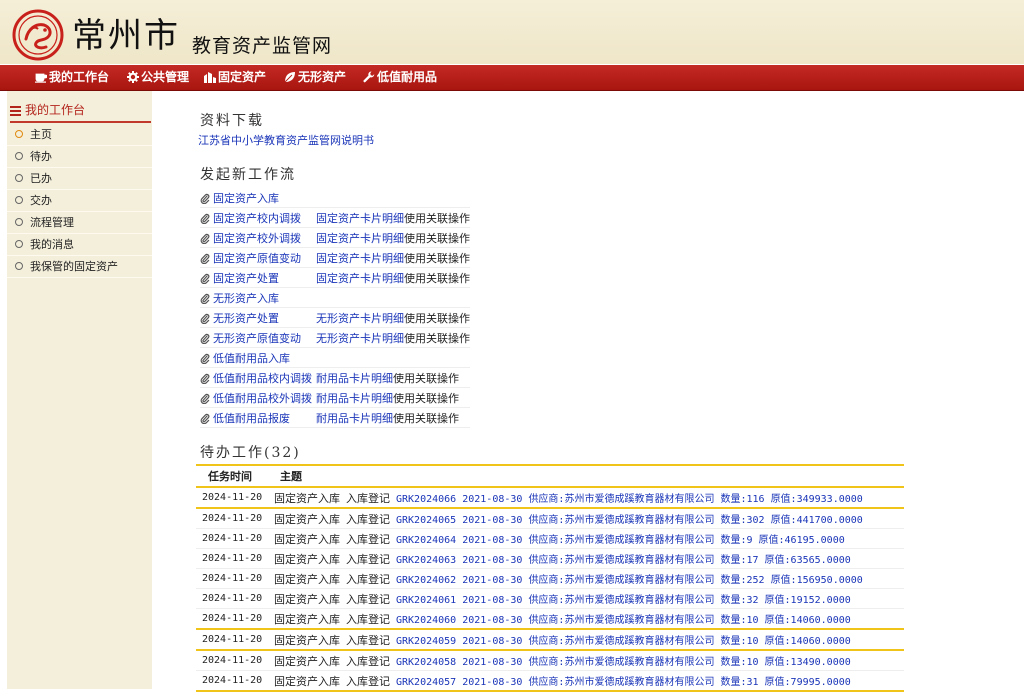  What do you see at coordinates (257, 258) in the screenshot?
I see `workflow-start-link: 固定资产原值变动` at bounding box center [257, 258].